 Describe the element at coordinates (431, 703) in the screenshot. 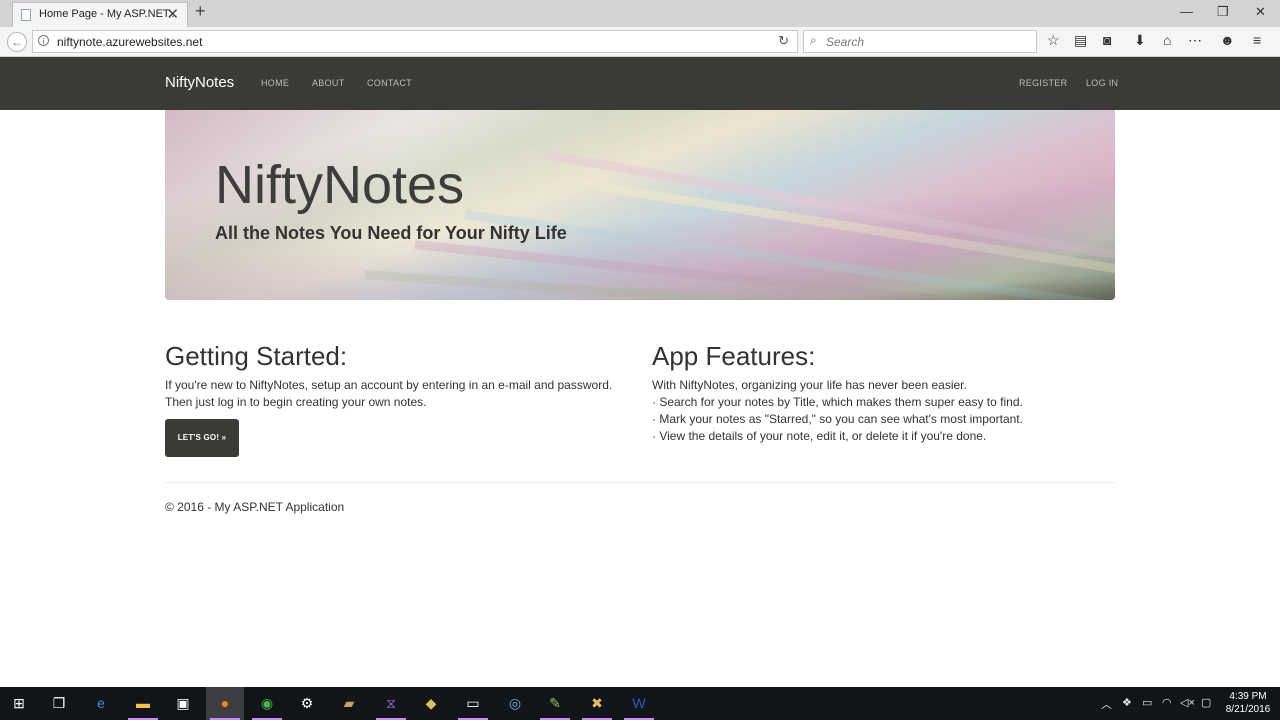

I see `git-icon: ◆` at that location.